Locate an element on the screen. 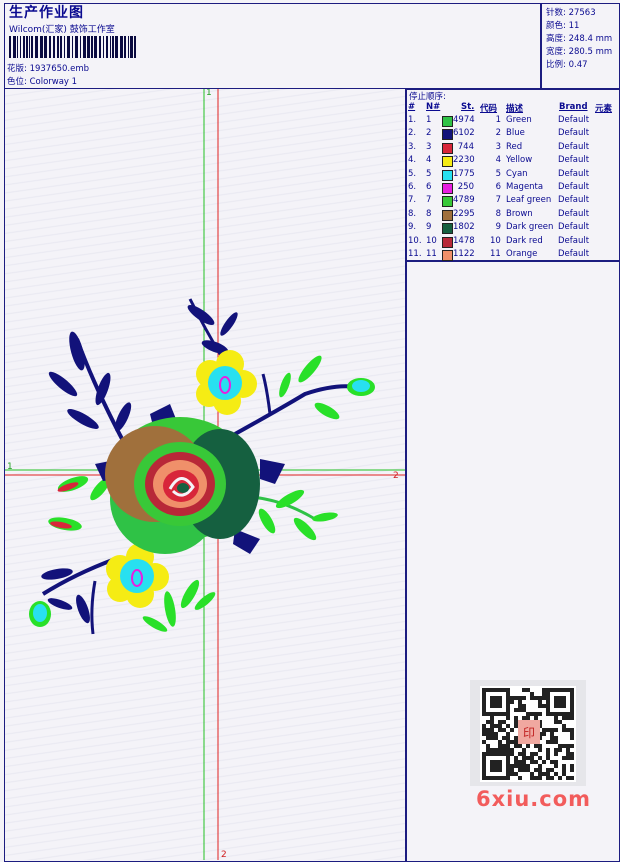 Image resolution: width=620 pixels, height=862 pixels. yellow-flower-top is located at coordinates (226, 382).